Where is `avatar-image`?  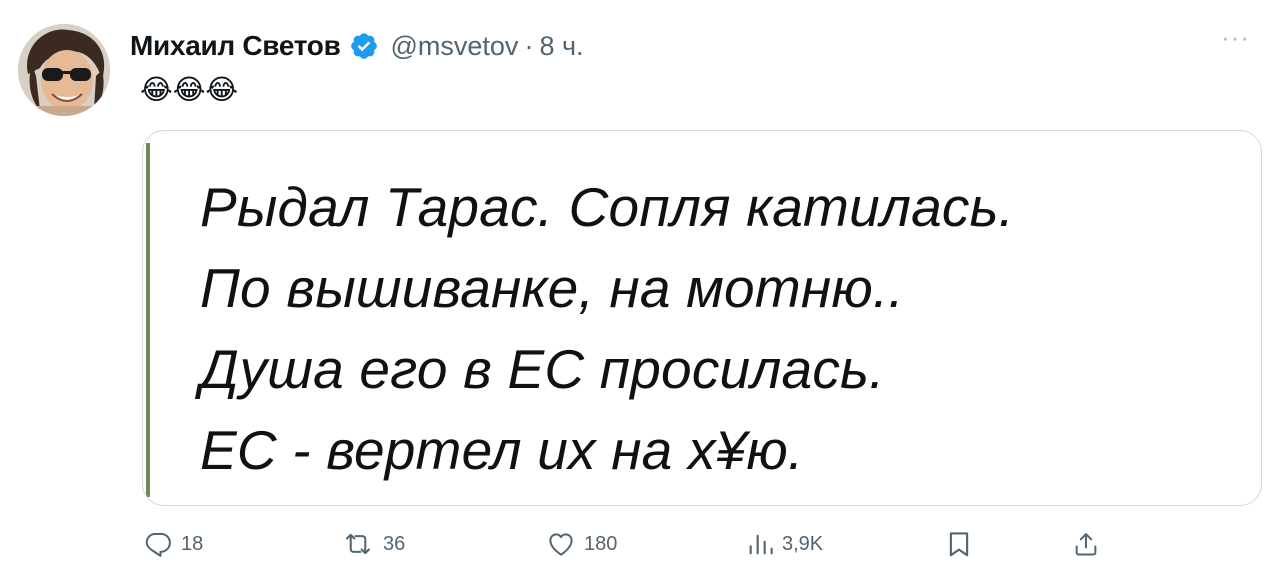 avatar-image is located at coordinates (64, 70).